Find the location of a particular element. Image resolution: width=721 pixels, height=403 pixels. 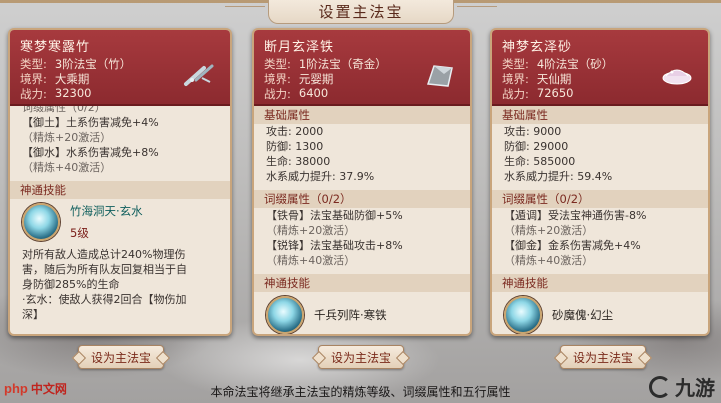

affix-line: 【锐锋】法宝基础攻击+8% is located at coordinates (334, 245).